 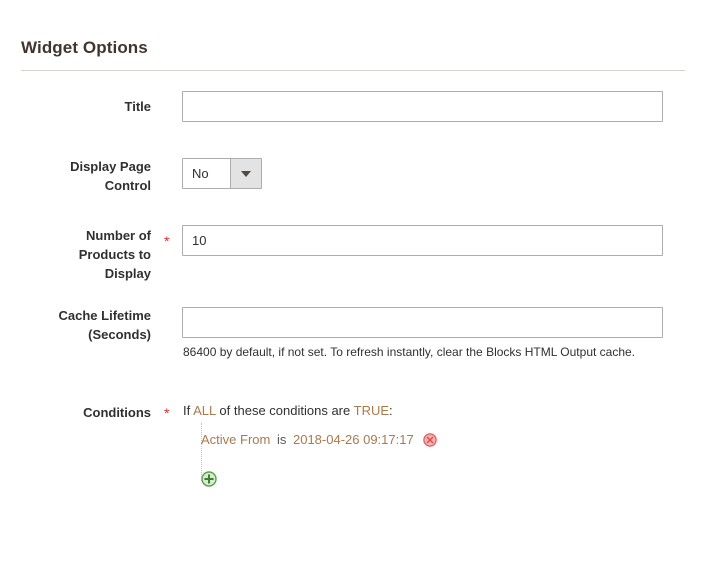 What do you see at coordinates (209, 479) in the screenshot?
I see `add-circle-icon` at bounding box center [209, 479].